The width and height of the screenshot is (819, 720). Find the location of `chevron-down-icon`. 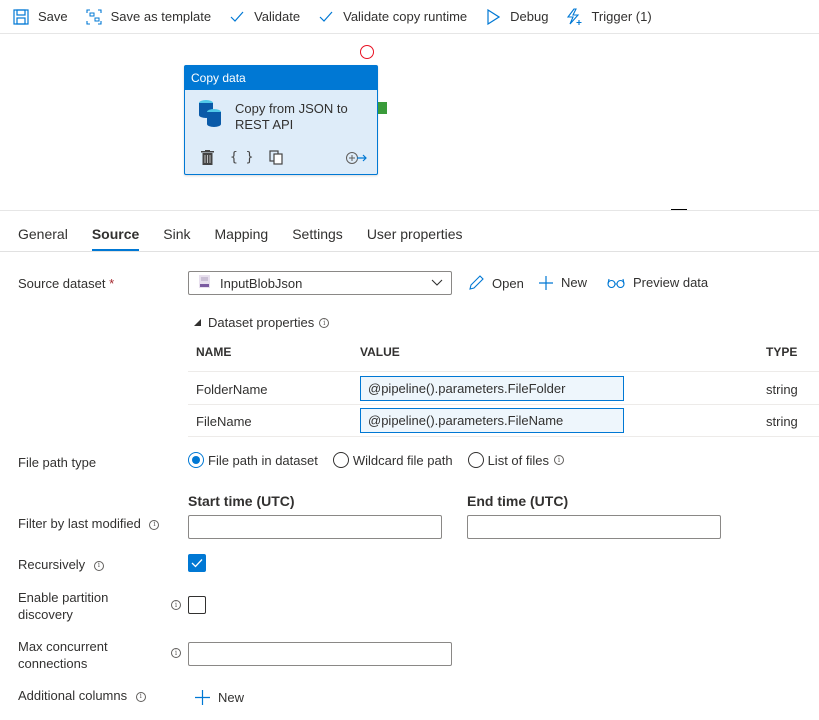

chevron-down-icon is located at coordinates (437, 283).